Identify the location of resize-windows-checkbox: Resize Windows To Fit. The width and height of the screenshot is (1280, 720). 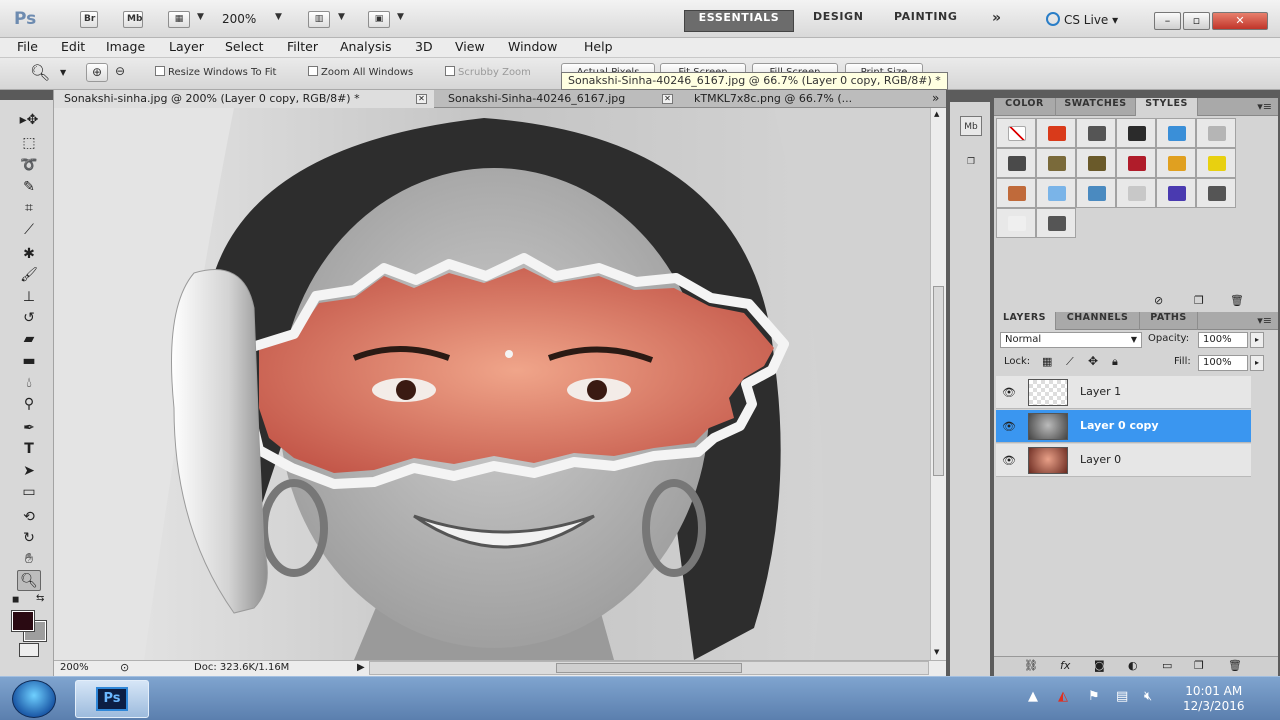
(215, 72).